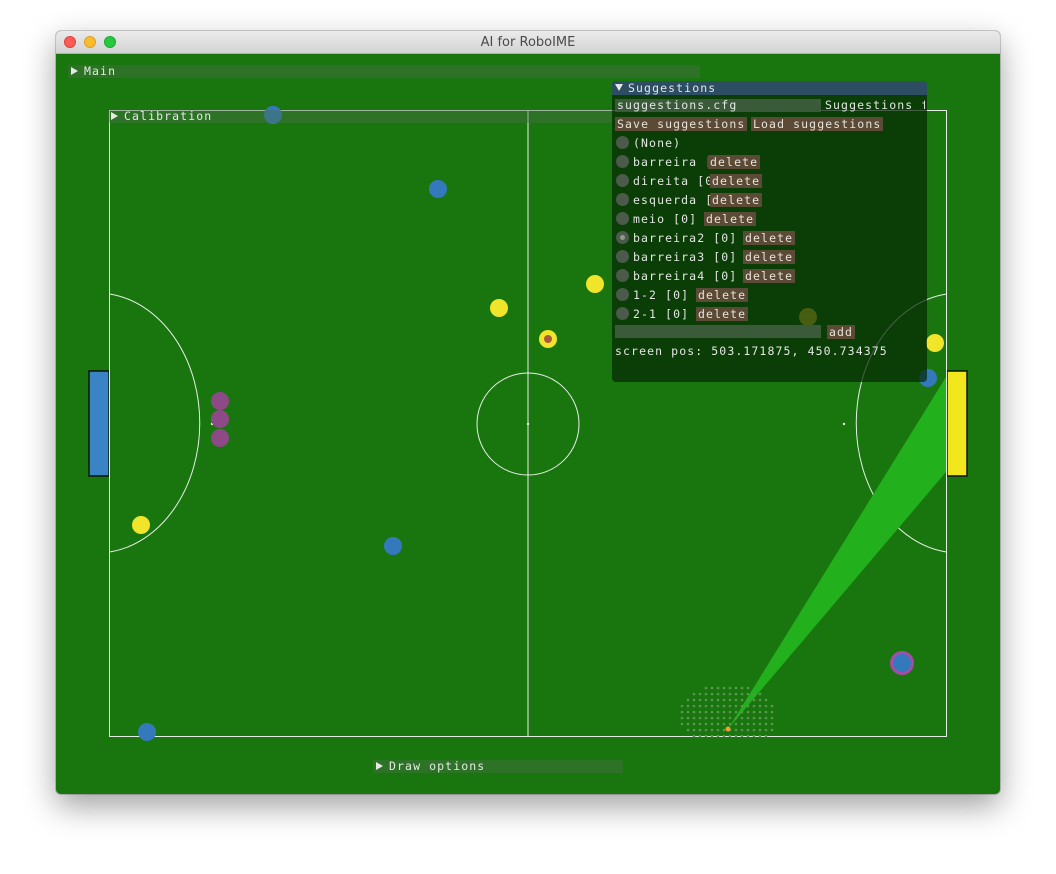 The width and height of the screenshot is (1056, 874). What do you see at coordinates (841, 332) in the screenshot?
I see `add-suggestion-button: add` at bounding box center [841, 332].